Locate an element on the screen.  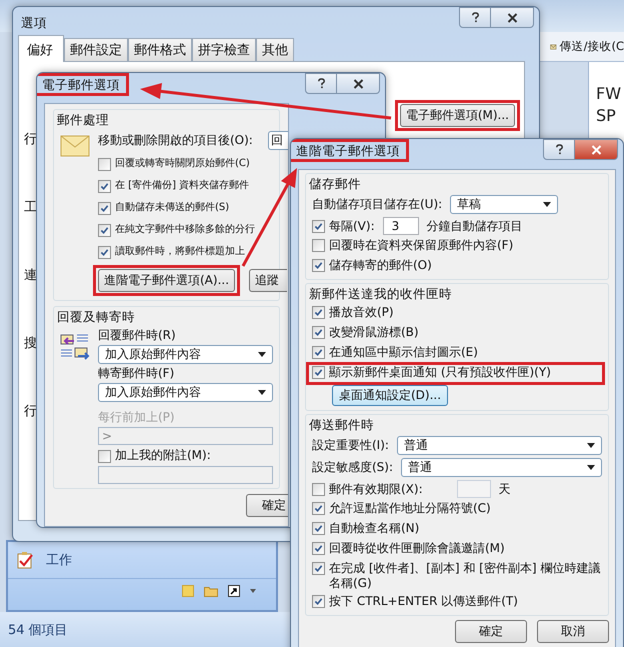
option-label: 加上我的附註(M): is located at coordinates (163, 455).